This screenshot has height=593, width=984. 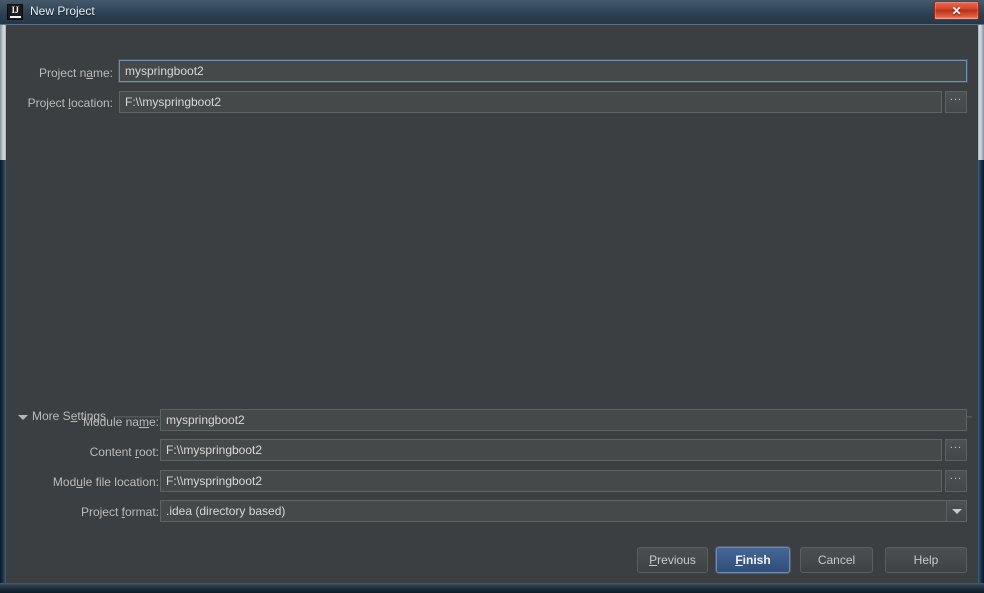 What do you see at coordinates (956, 511) in the screenshot?
I see `chevron-down-icon` at bounding box center [956, 511].